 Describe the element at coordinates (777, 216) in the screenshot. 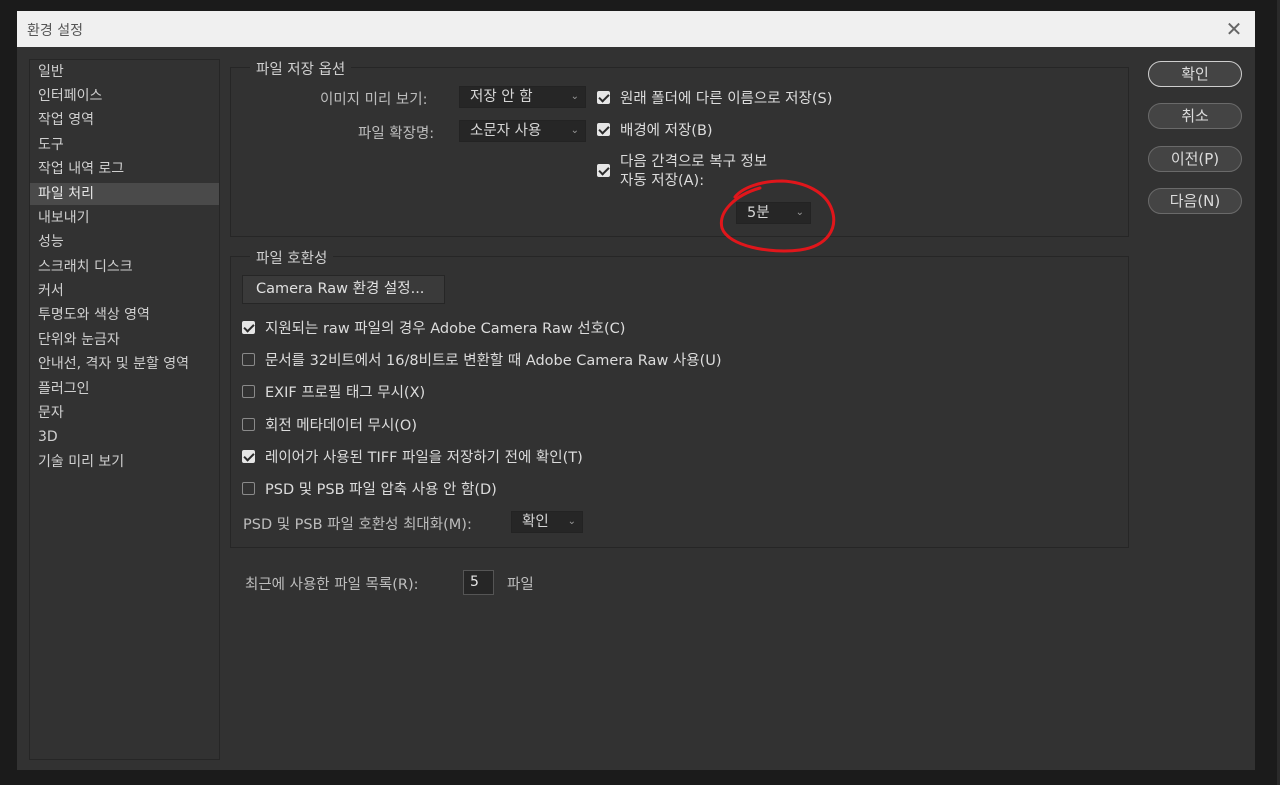

I see `red-annotation-circle` at that location.